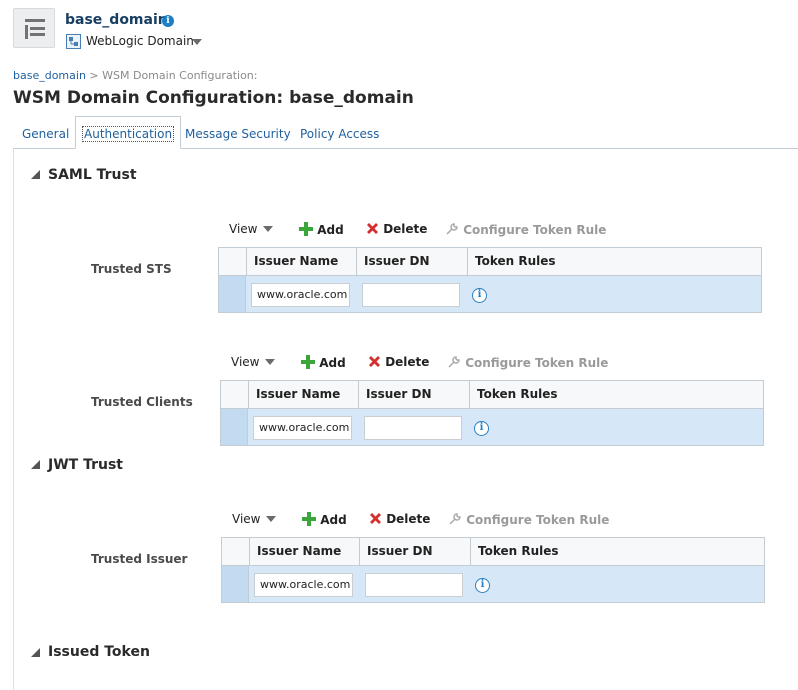  Describe the element at coordinates (213, 98) in the screenshot. I see `page-title: WSM Domain Configuration: base_domain` at that location.